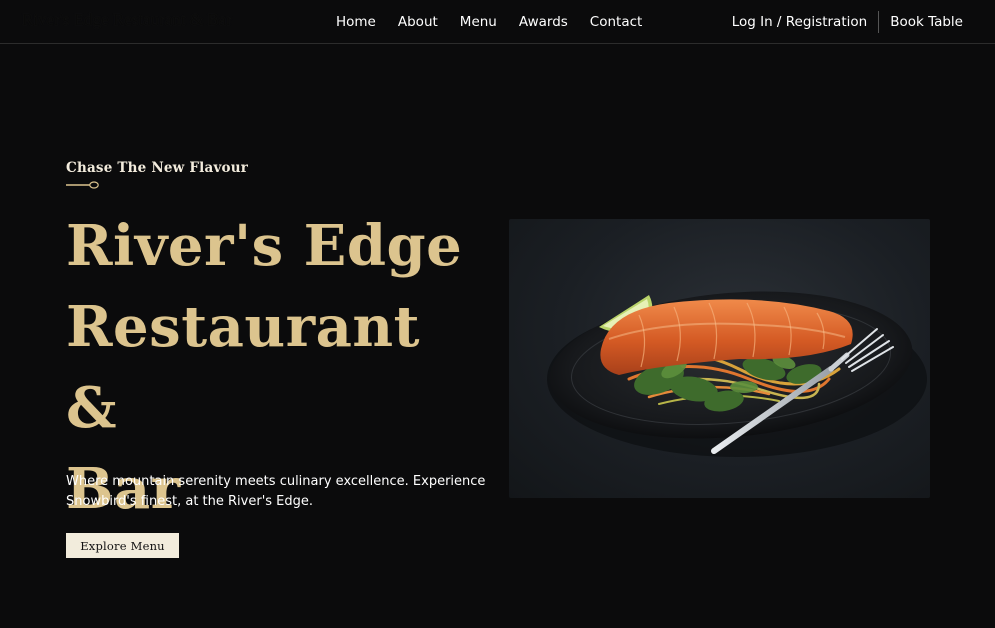 The width and height of the screenshot is (995, 628). Describe the element at coordinates (737, 374) in the screenshot. I see `dish-illustration` at that location.